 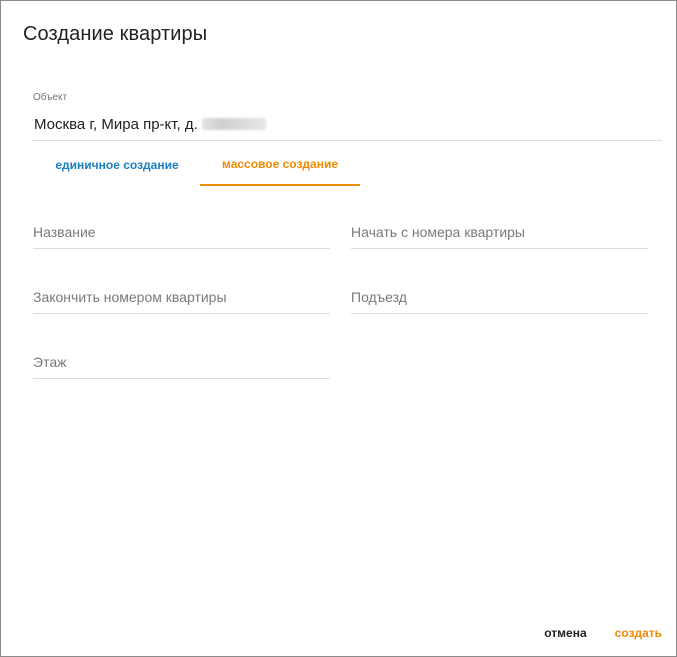 What do you see at coordinates (50, 97) in the screenshot?
I see `object-field-label: Объект` at bounding box center [50, 97].